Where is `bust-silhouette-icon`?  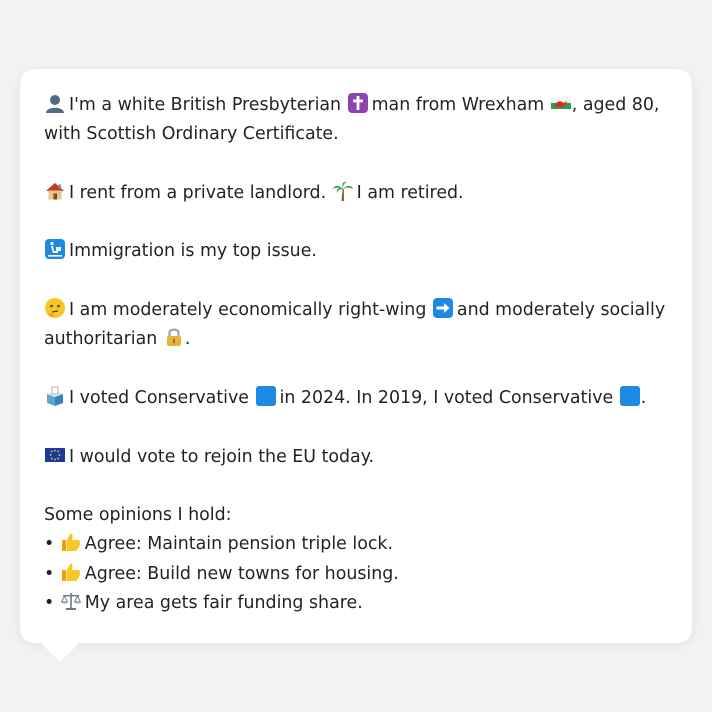 bust-silhouette-icon is located at coordinates (55, 103).